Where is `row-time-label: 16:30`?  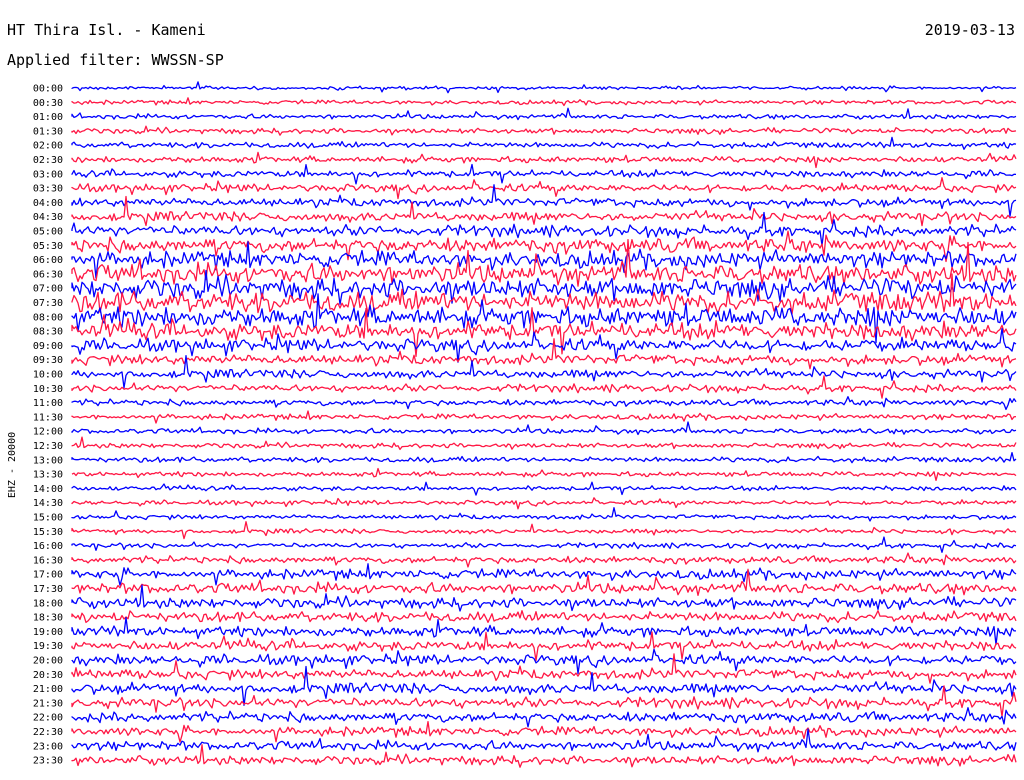 row-time-label: 16:30 is located at coordinates (48, 560).